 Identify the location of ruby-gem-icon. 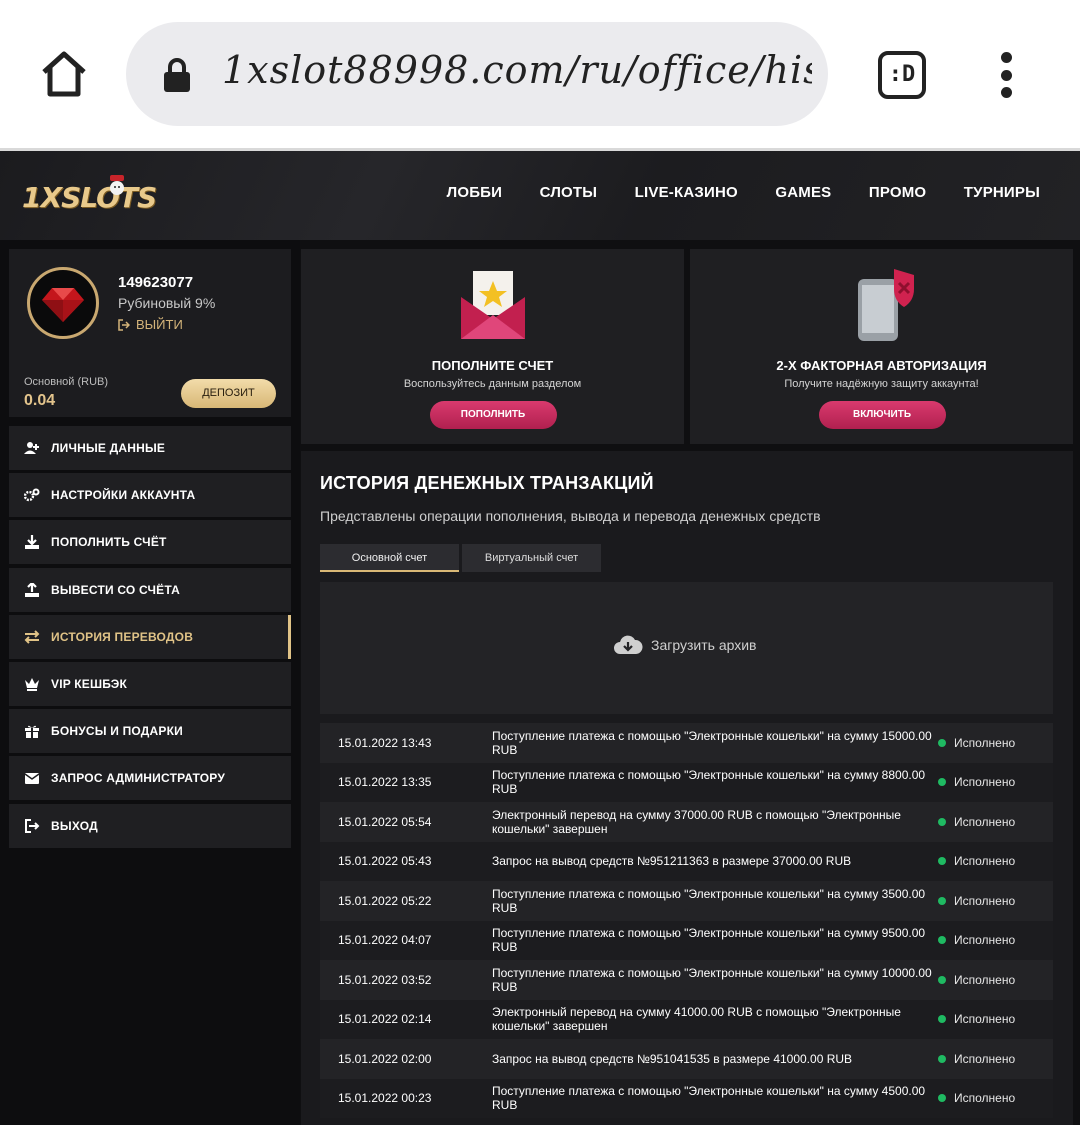
(63, 305).